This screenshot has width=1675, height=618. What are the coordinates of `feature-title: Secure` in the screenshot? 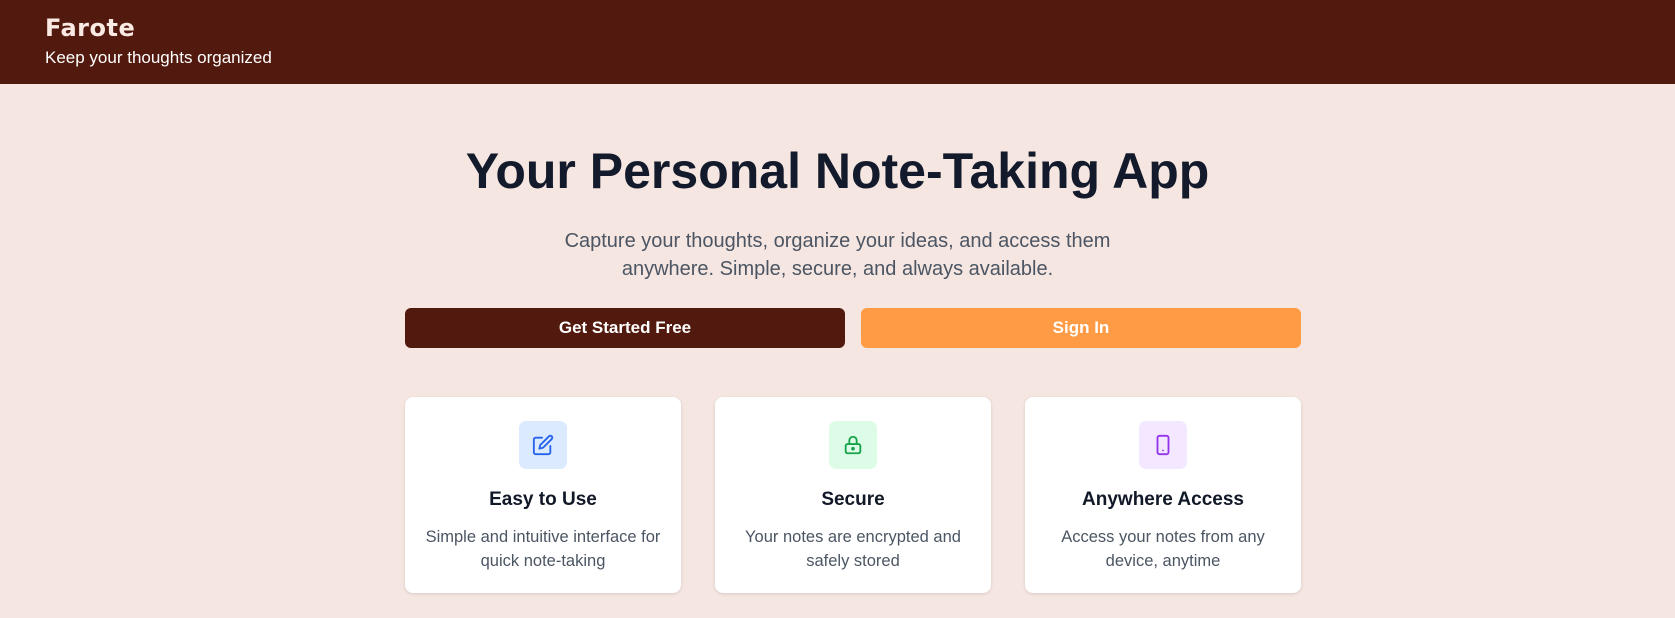 It's located at (853, 499).